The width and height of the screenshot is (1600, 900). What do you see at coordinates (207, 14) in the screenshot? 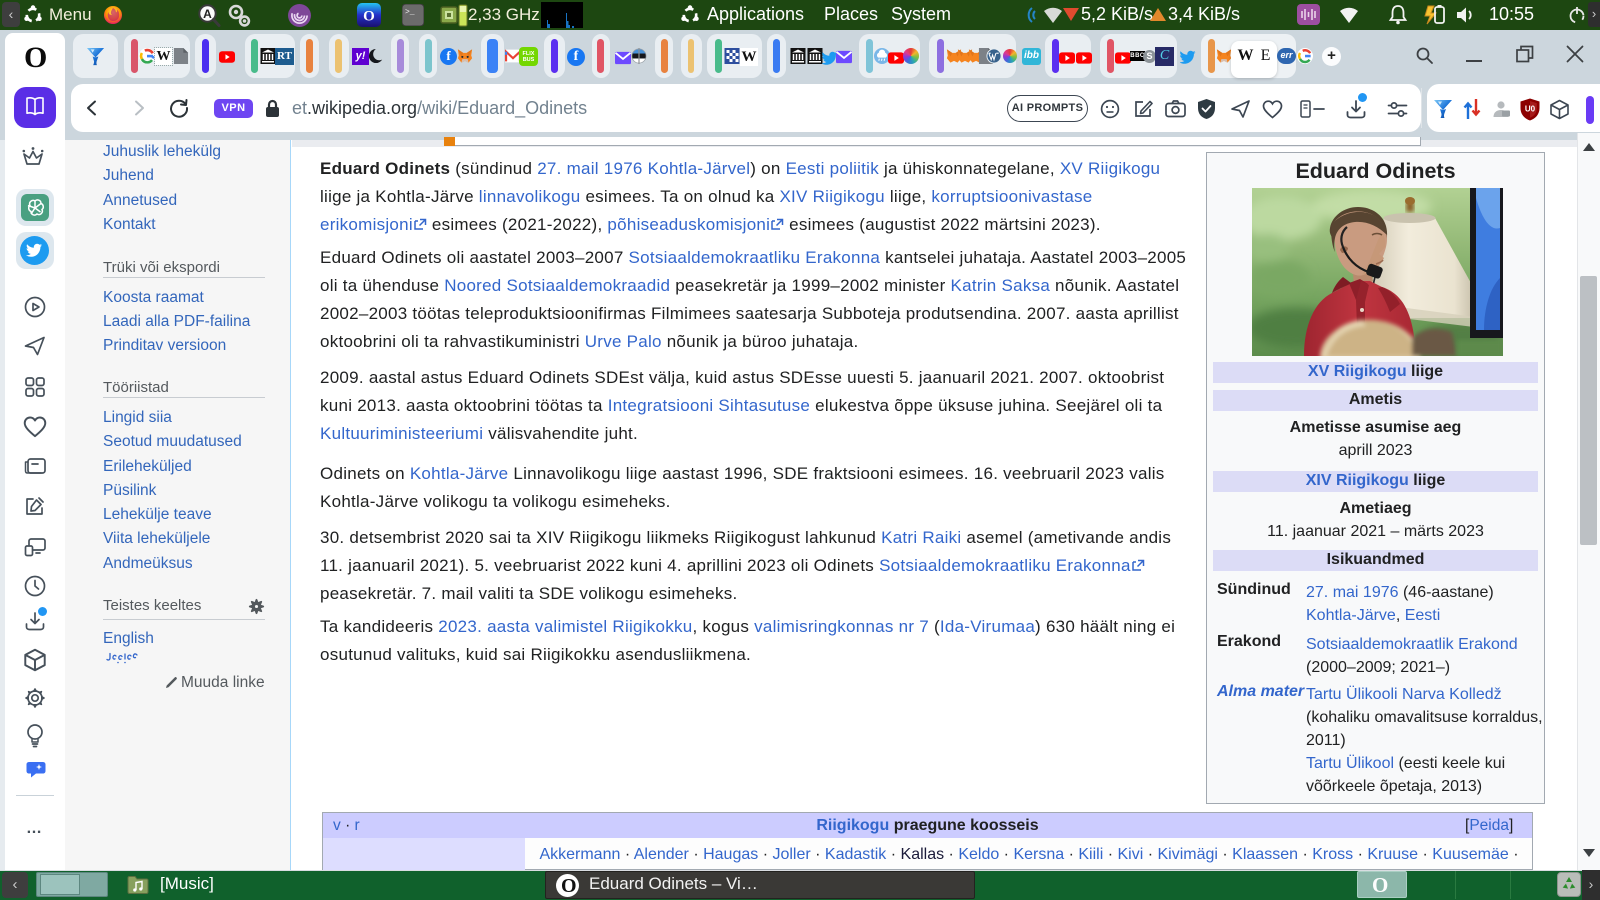
I see `svg-text: A` at bounding box center [207, 14].